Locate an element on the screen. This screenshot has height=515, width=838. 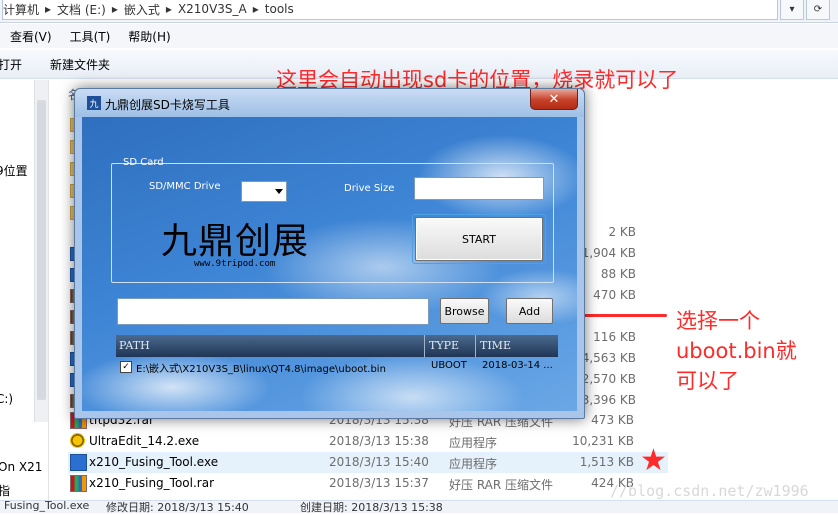
open-button: 打开 is located at coordinates (11, 64).